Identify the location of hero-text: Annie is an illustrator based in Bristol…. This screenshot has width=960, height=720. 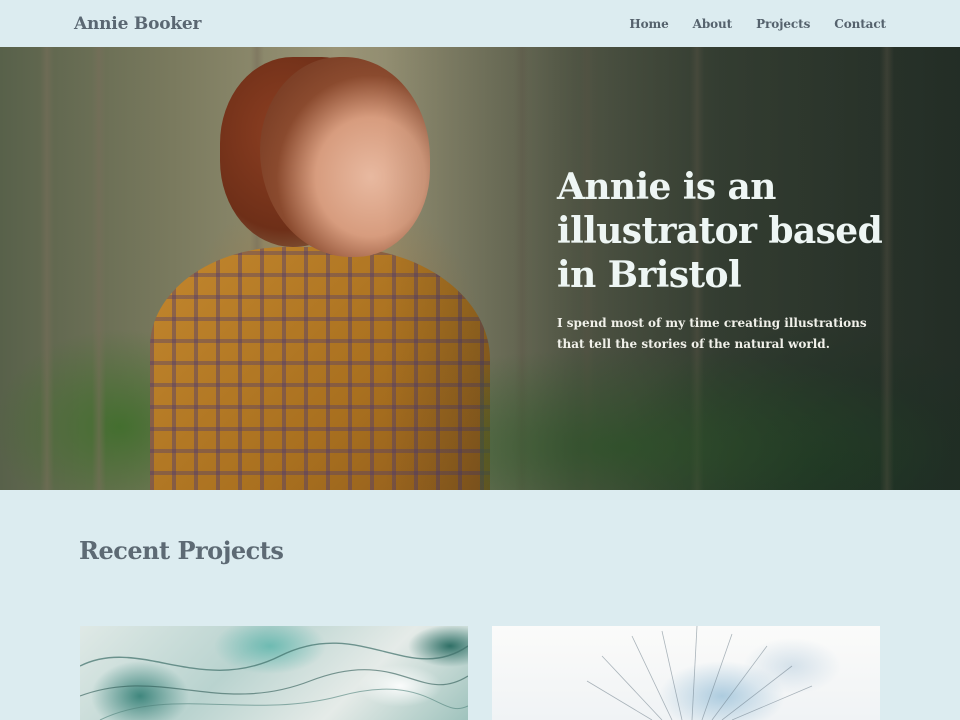
(727, 260).